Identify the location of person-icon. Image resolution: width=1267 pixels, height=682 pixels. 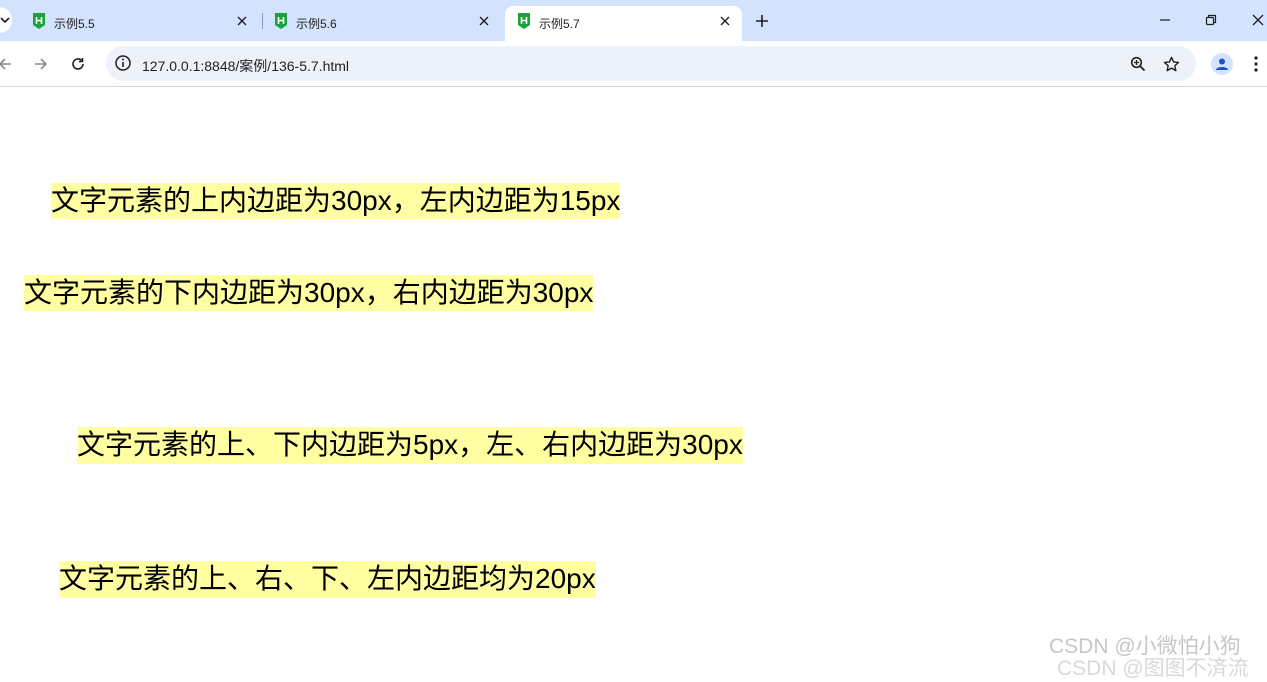
(1222, 64).